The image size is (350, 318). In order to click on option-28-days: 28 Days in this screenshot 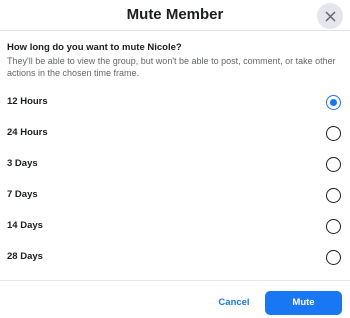, I will do `click(175, 258)`.